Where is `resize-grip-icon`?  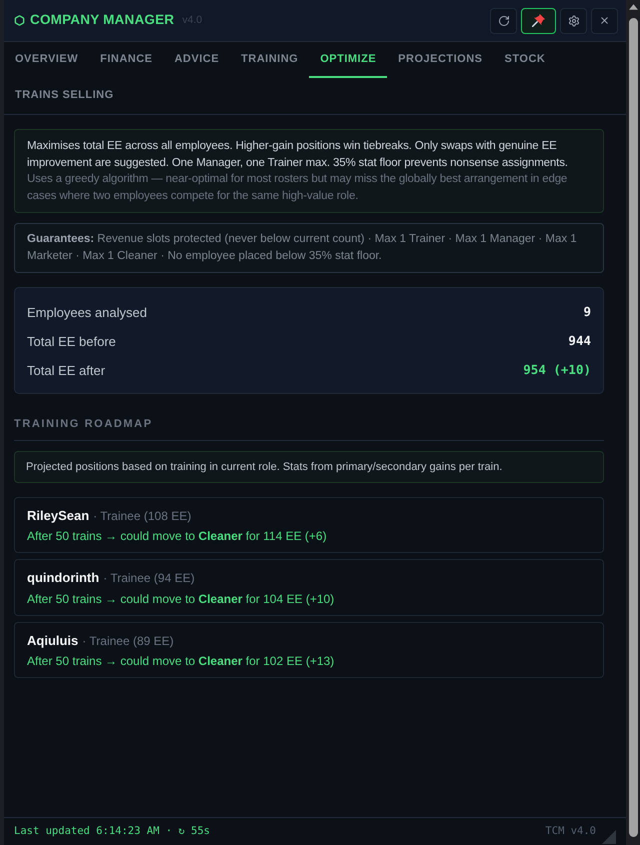 resize-grip-icon is located at coordinates (609, 837).